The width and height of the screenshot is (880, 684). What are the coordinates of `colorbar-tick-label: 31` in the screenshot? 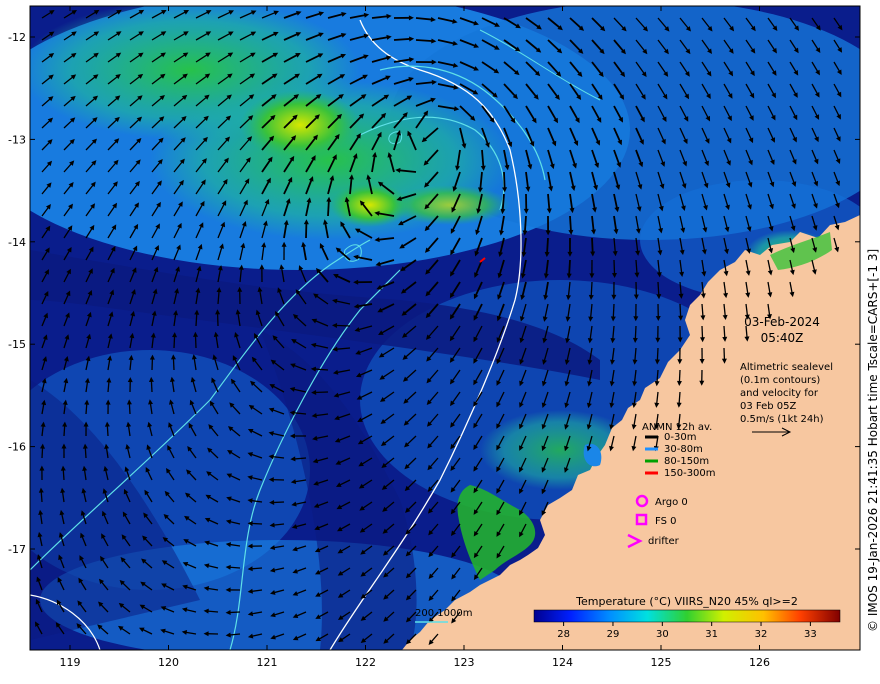 It's located at (711, 634).